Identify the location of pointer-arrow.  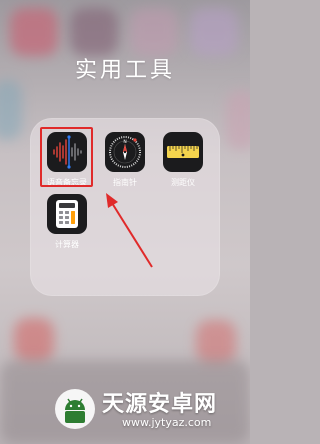
(129, 230).